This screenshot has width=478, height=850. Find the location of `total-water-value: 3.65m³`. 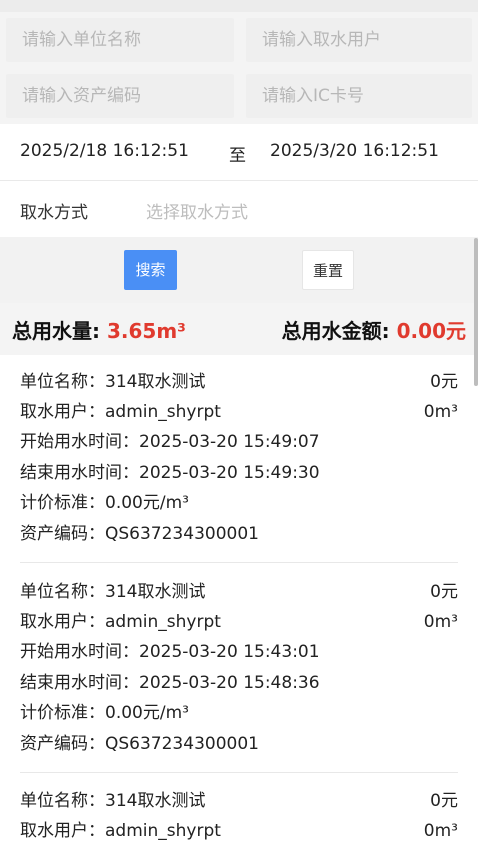

total-water-value: 3.65m³ is located at coordinates (146, 331).